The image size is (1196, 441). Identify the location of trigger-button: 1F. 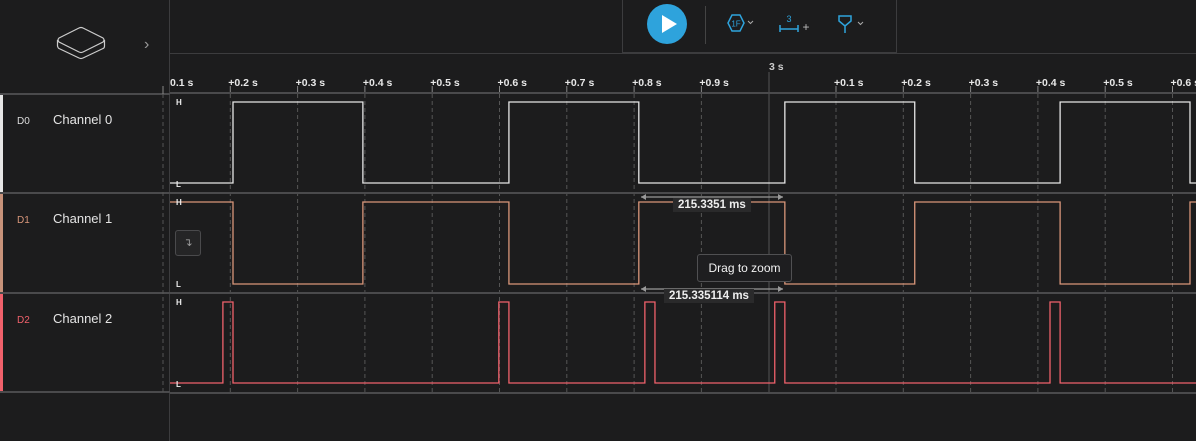
(740, 25).